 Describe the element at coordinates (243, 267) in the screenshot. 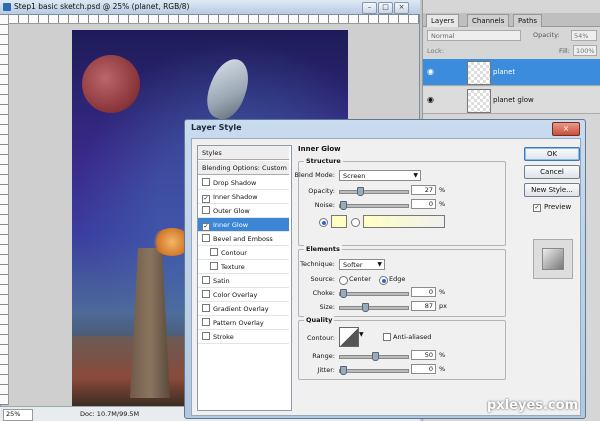

I see `style-item-texture: Texture` at that location.